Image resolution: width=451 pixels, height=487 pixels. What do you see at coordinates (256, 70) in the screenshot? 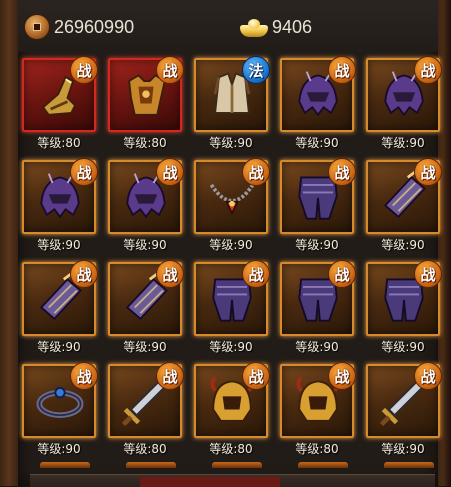
I see `mage-class-badge: 法` at bounding box center [256, 70].